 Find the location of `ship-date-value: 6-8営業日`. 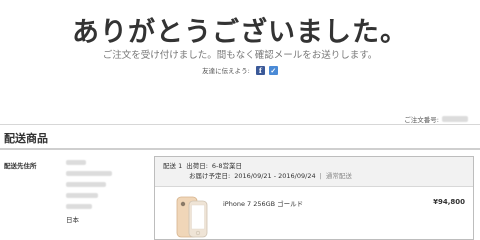

ship-date-value: 6-8営業日 is located at coordinates (227, 166).